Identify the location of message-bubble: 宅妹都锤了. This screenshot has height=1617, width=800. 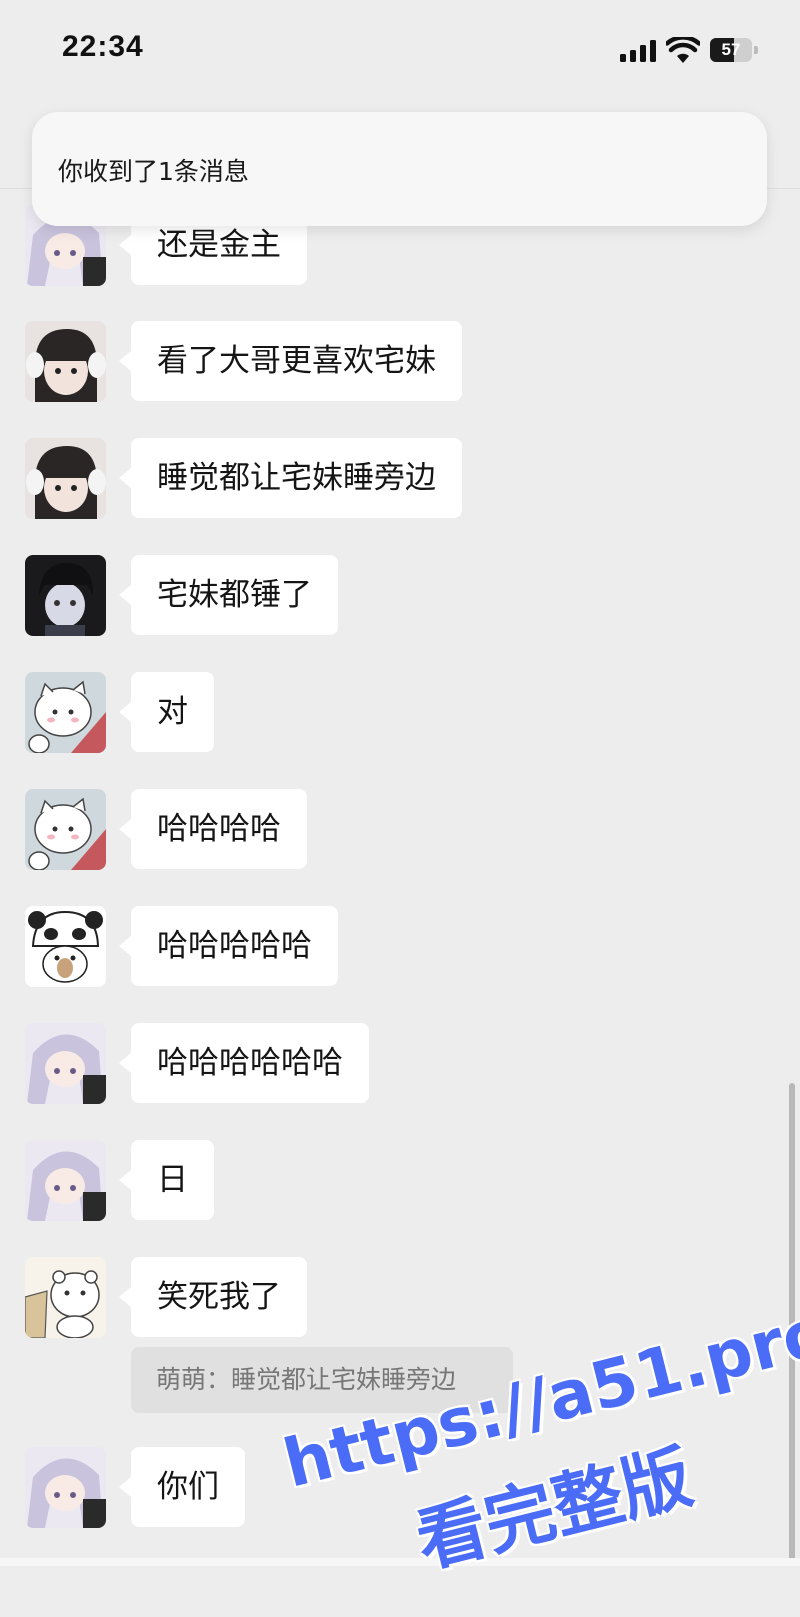
(228, 595).